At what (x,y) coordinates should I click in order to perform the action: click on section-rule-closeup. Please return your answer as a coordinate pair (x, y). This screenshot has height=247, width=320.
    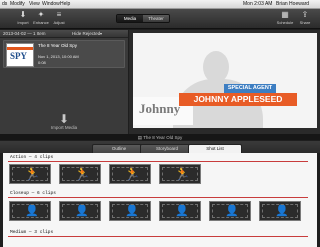
    Looking at the image, I should click on (158, 197).